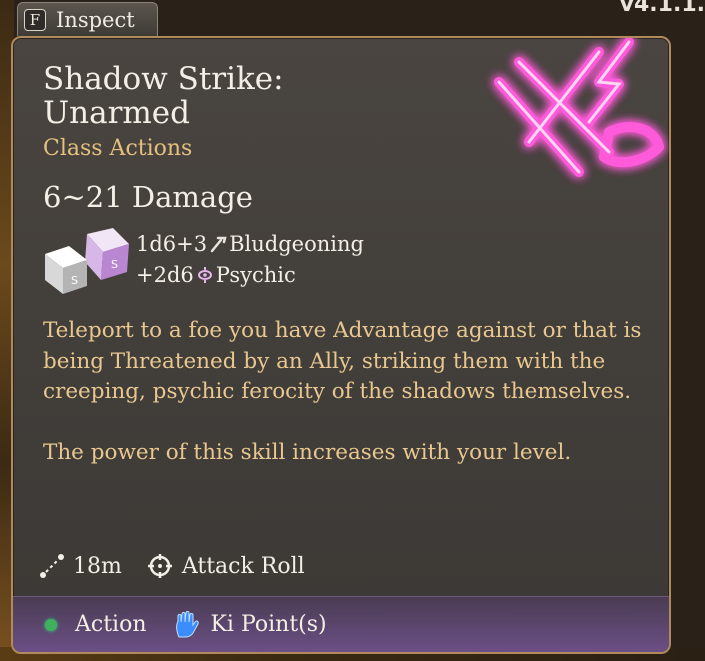 The width and height of the screenshot is (705, 661). I want to click on spell-title-line1: Shadow Strike:, so click(163, 79).